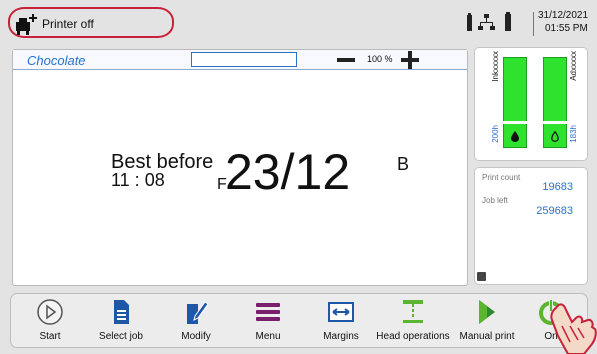  What do you see at coordinates (121, 312) in the screenshot?
I see `document-icon` at bounding box center [121, 312].